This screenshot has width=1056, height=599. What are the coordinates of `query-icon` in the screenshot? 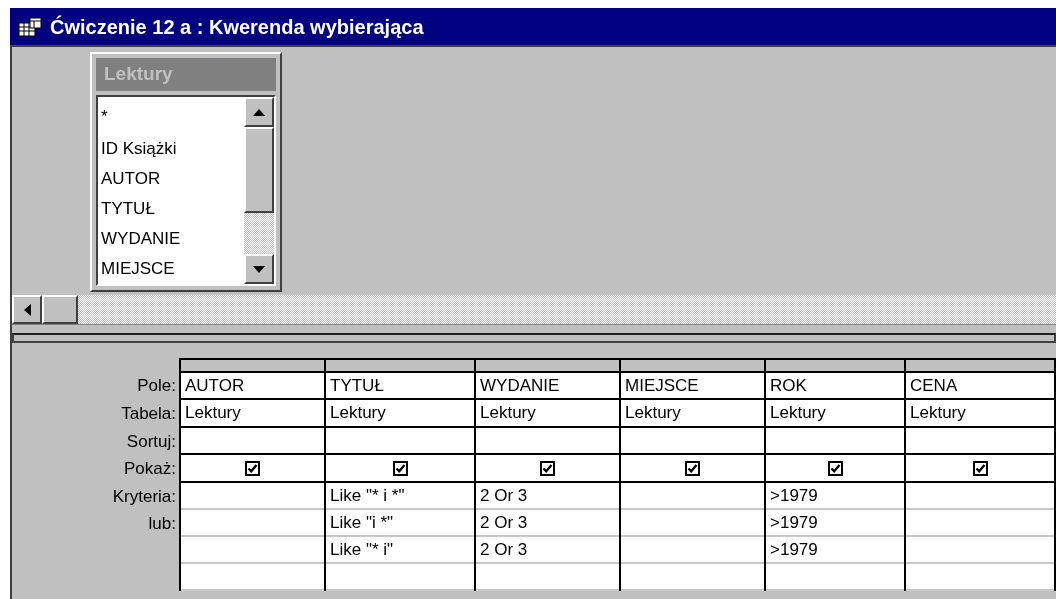 It's located at (30, 26).